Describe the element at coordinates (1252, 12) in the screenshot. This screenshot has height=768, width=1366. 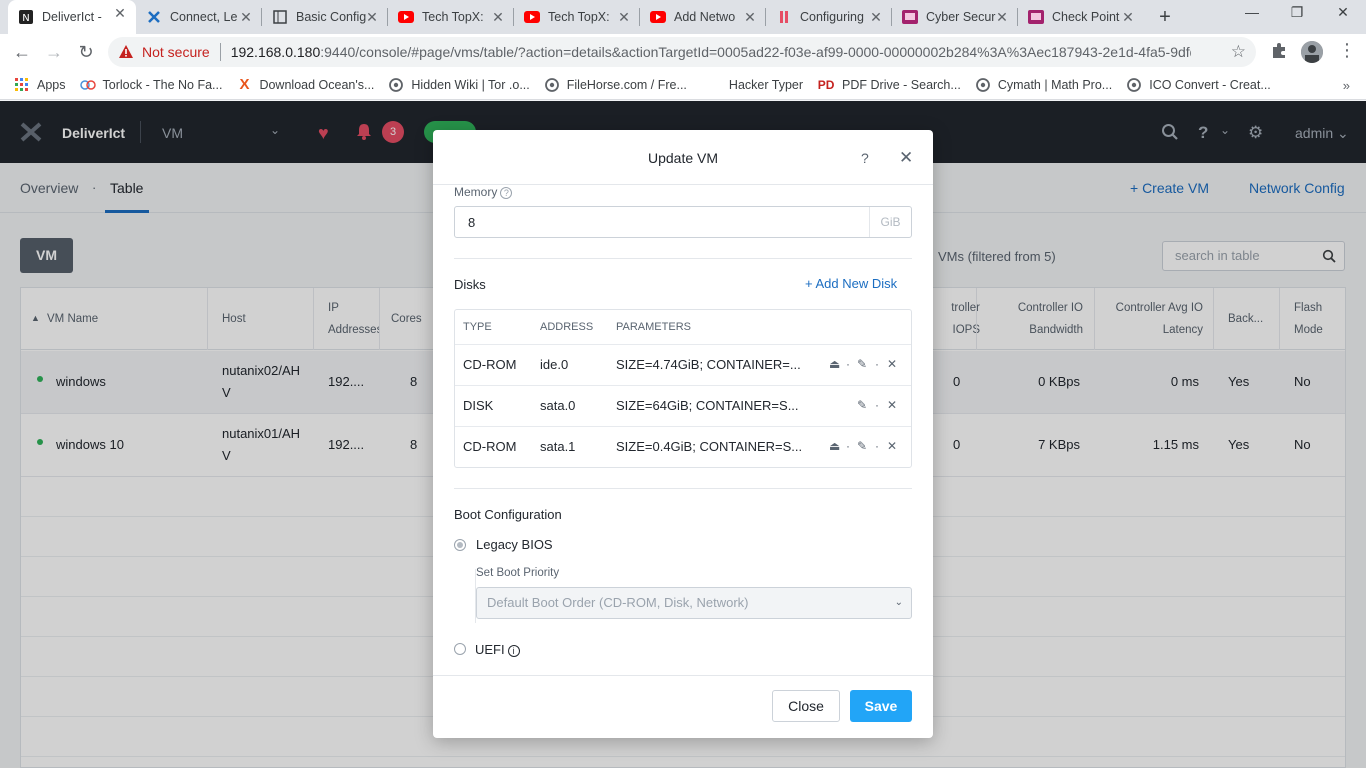
I see `minimize-icon: —` at that location.